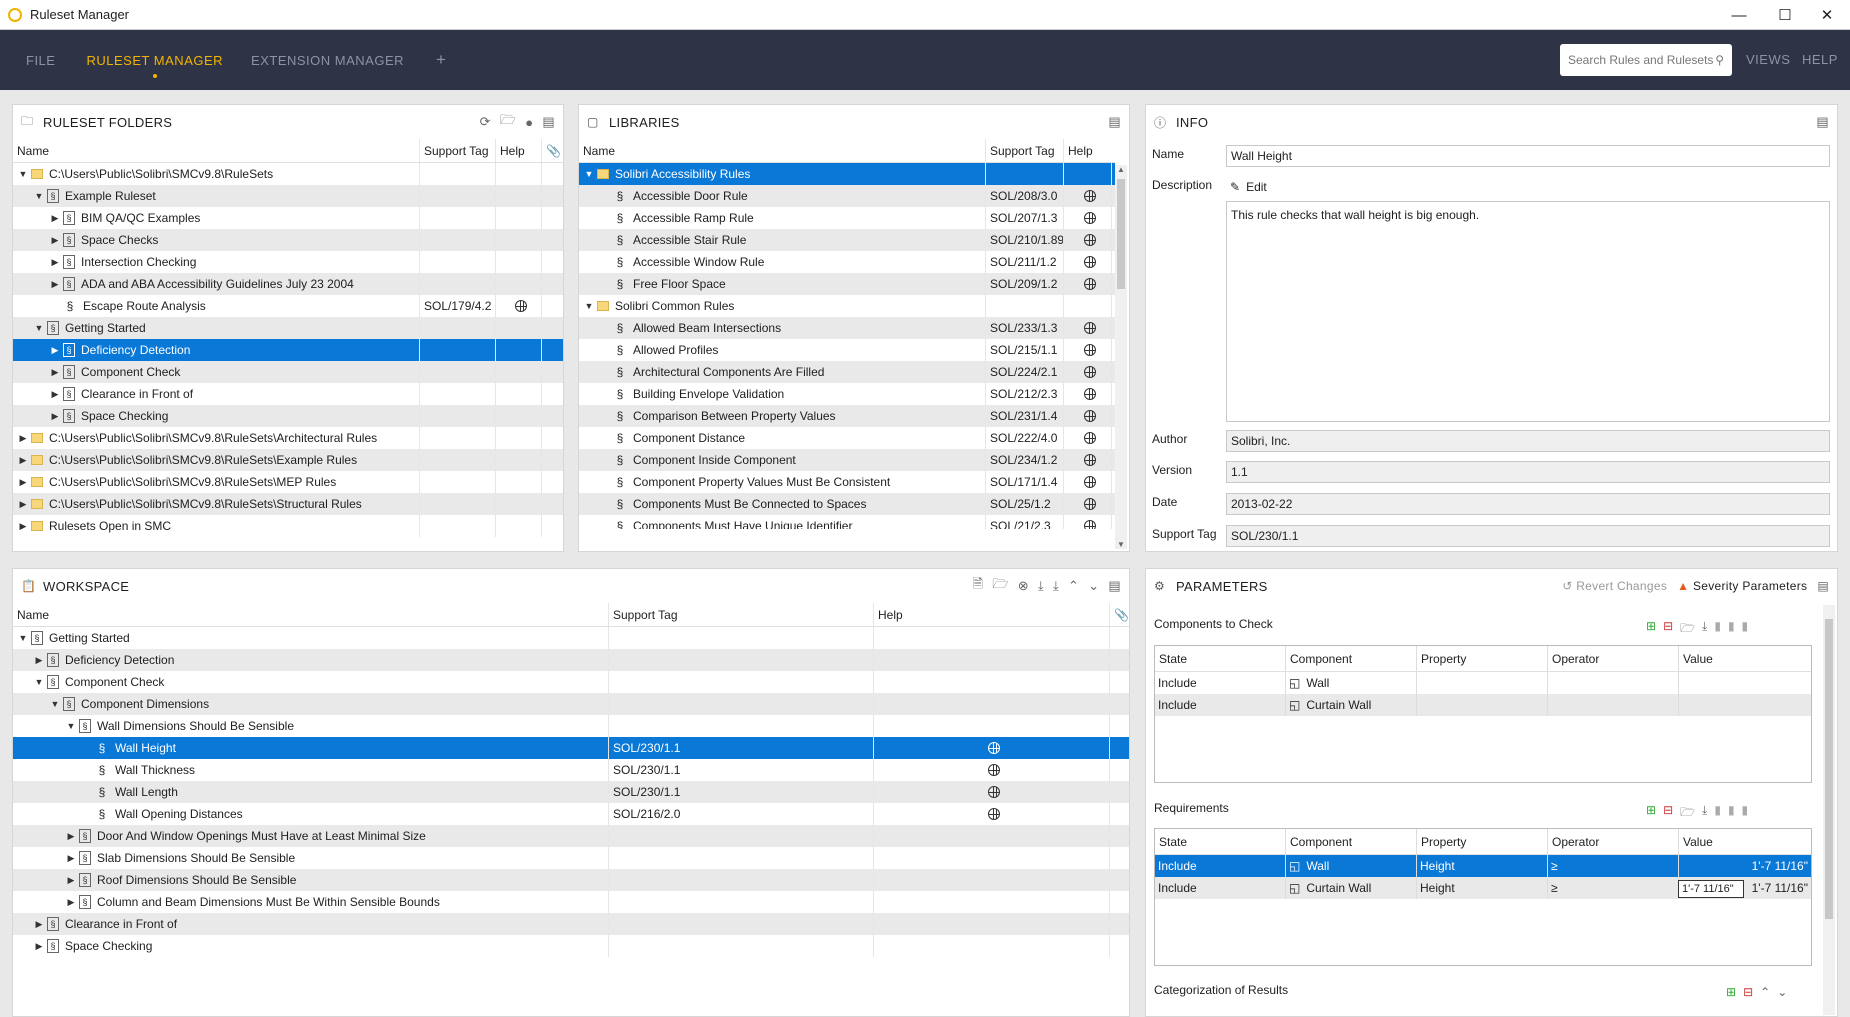 Image resolution: width=1850 pixels, height=1017 pixels. I want to click on add-row-icon: ⊞, so click(1651, 629).